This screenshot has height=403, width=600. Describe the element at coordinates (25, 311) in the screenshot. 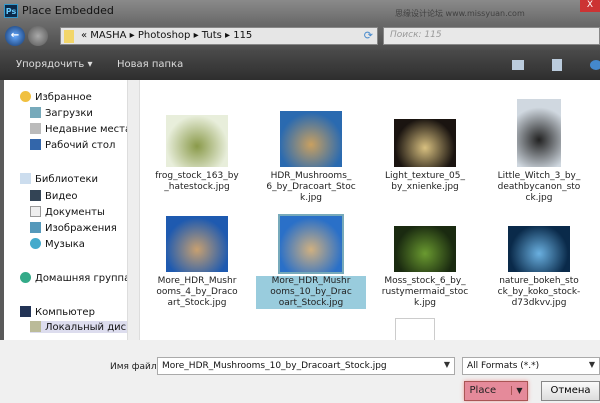

I see `computer-icon` at that location.